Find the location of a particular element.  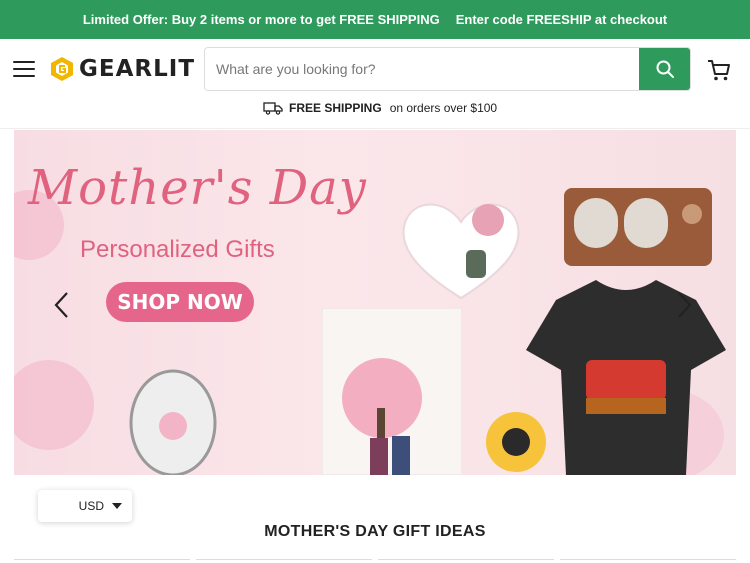

blossom-decoration is located at coordinates (54, 405).